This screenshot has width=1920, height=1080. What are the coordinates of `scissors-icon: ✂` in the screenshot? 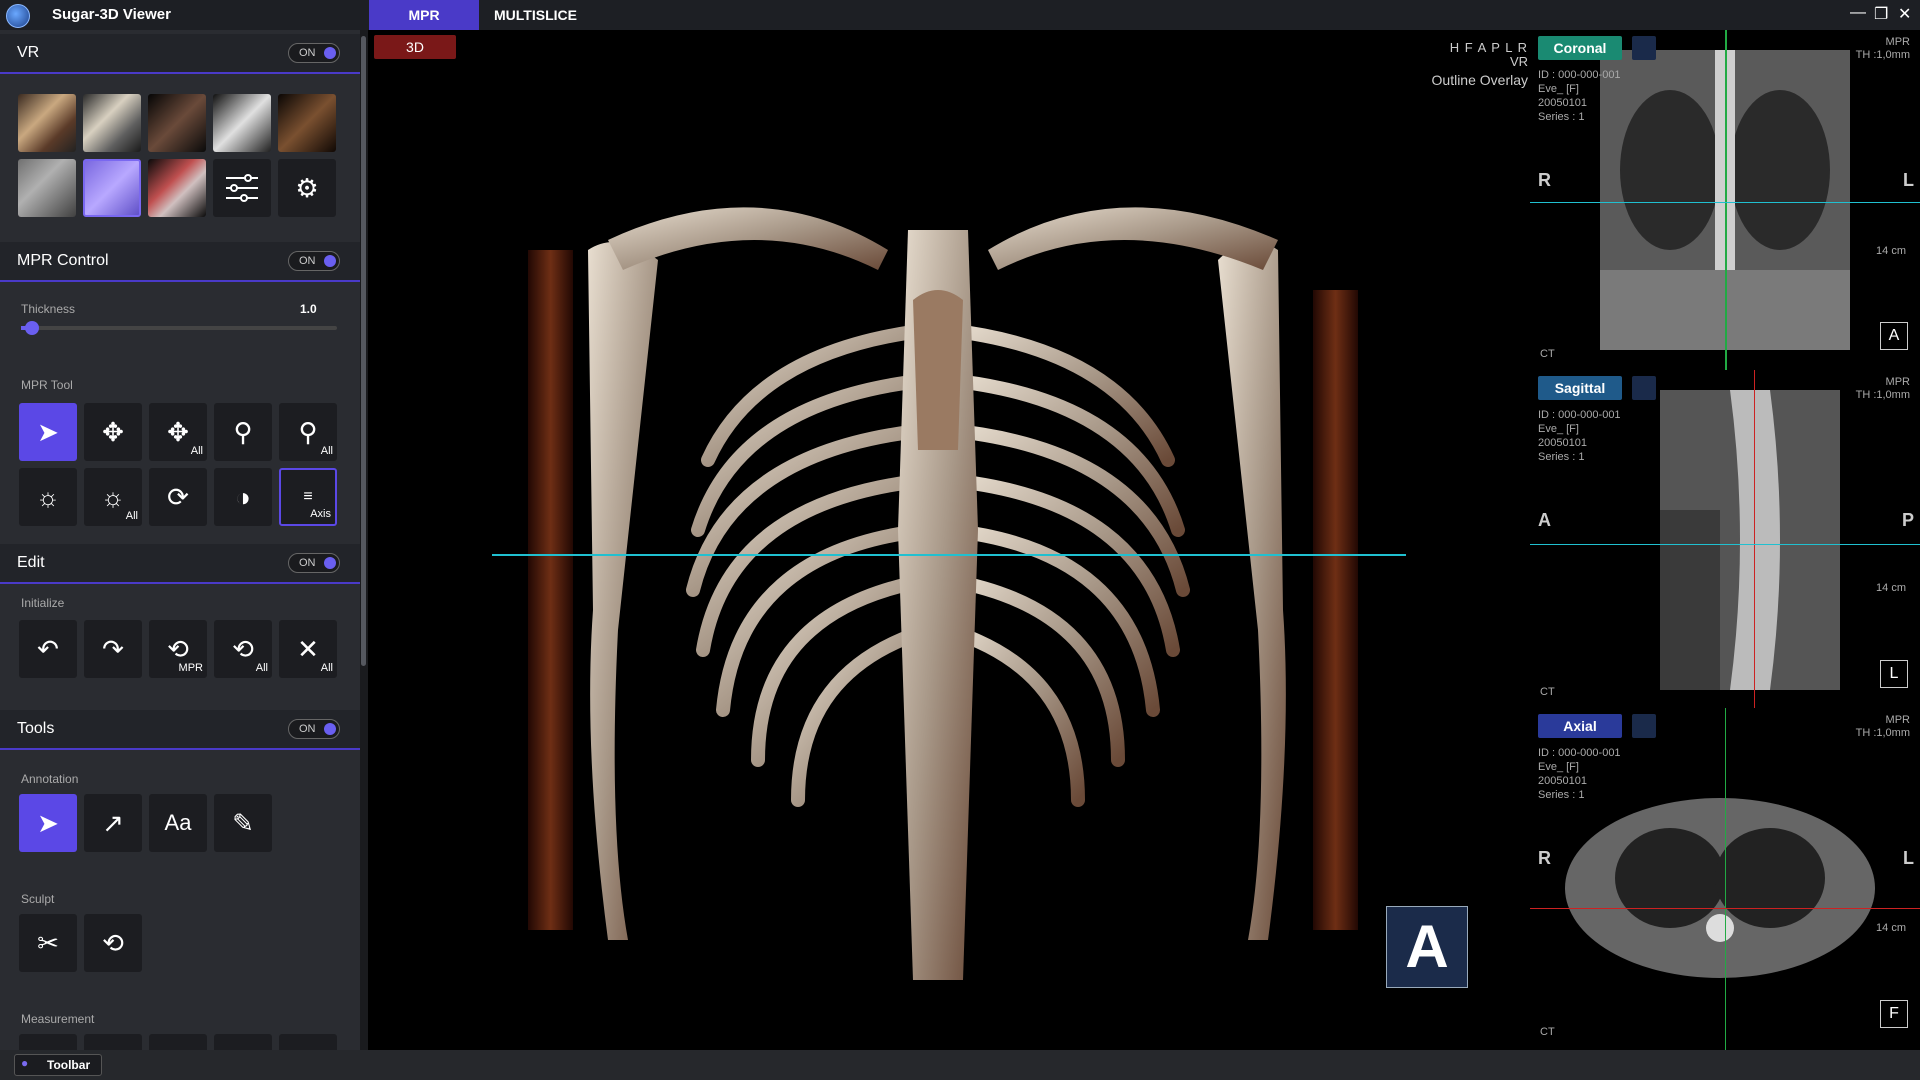 It's located at (48, 943).